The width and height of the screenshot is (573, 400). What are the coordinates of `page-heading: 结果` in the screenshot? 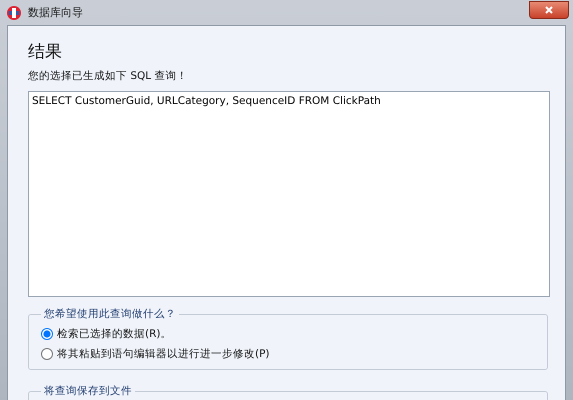 It's located at (45, 52).